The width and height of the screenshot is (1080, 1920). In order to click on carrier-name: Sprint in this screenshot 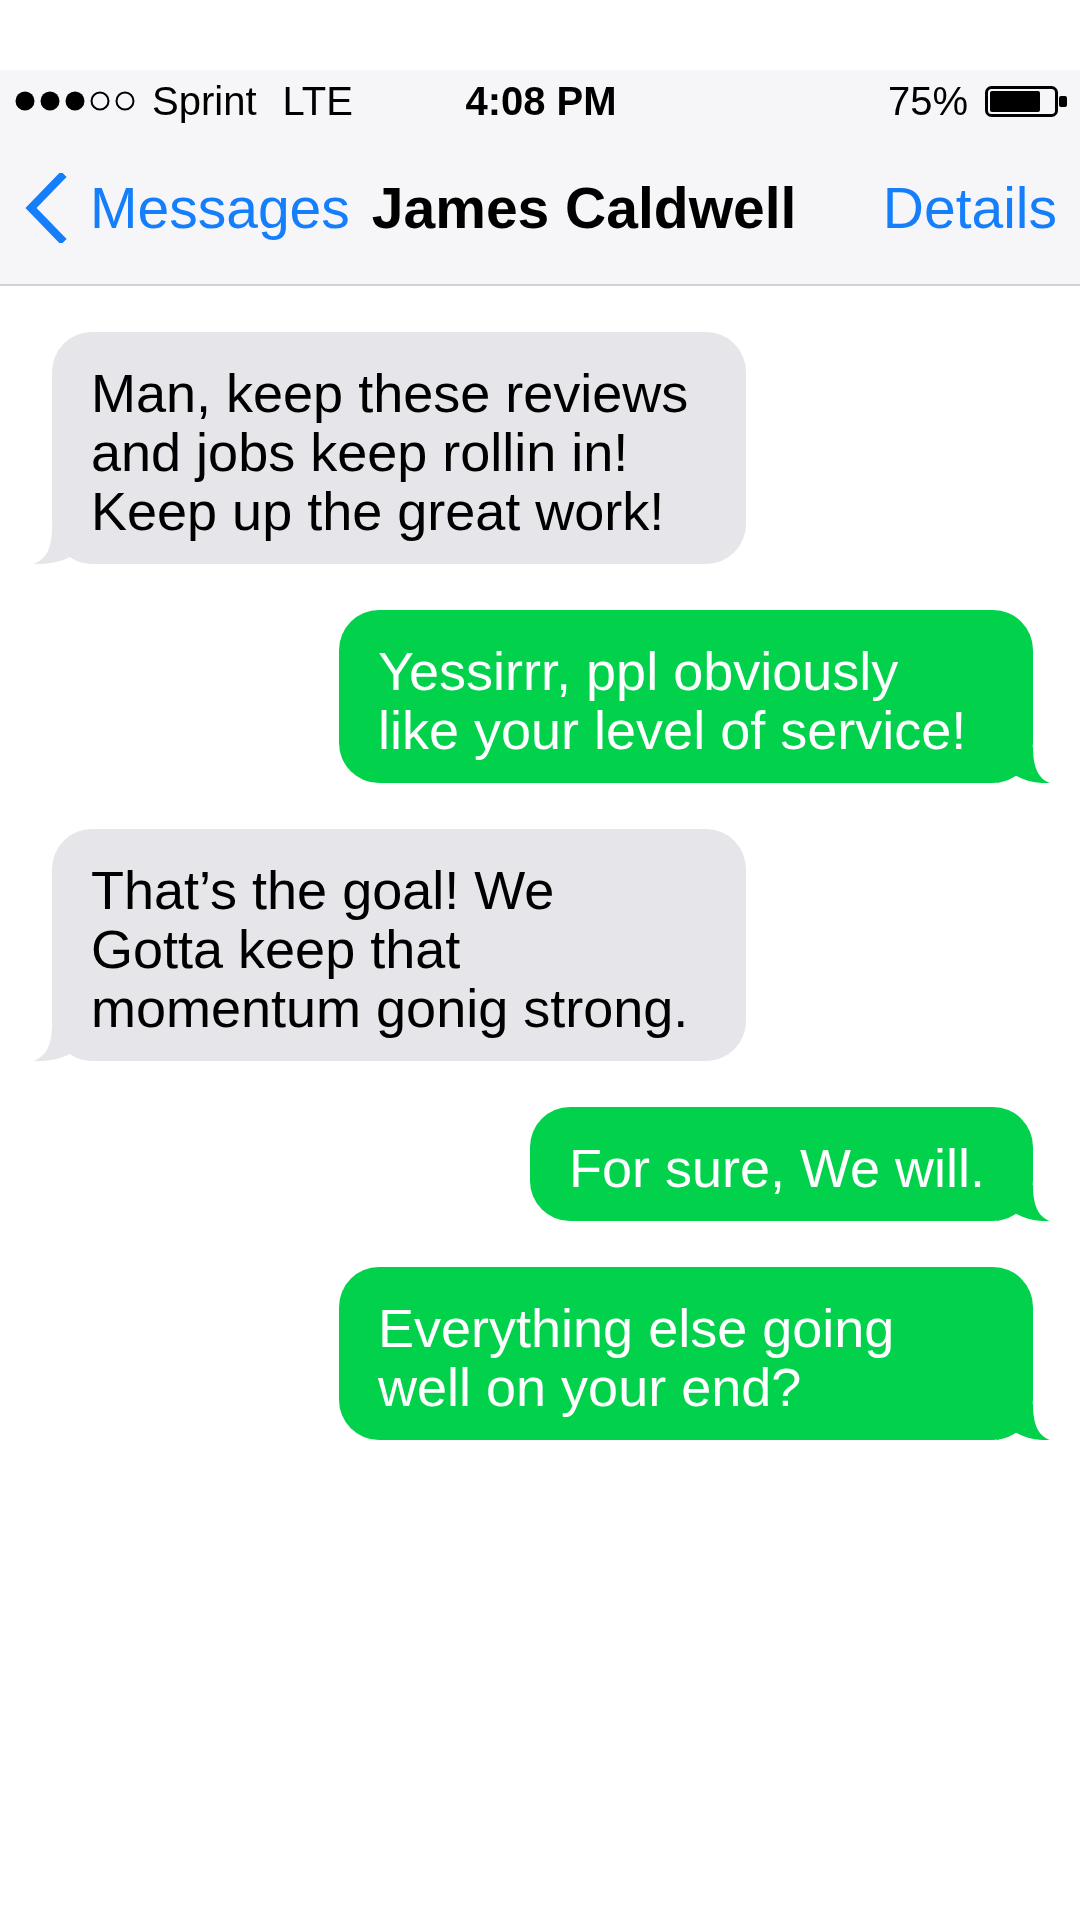, I will do `click(204, 101)`.